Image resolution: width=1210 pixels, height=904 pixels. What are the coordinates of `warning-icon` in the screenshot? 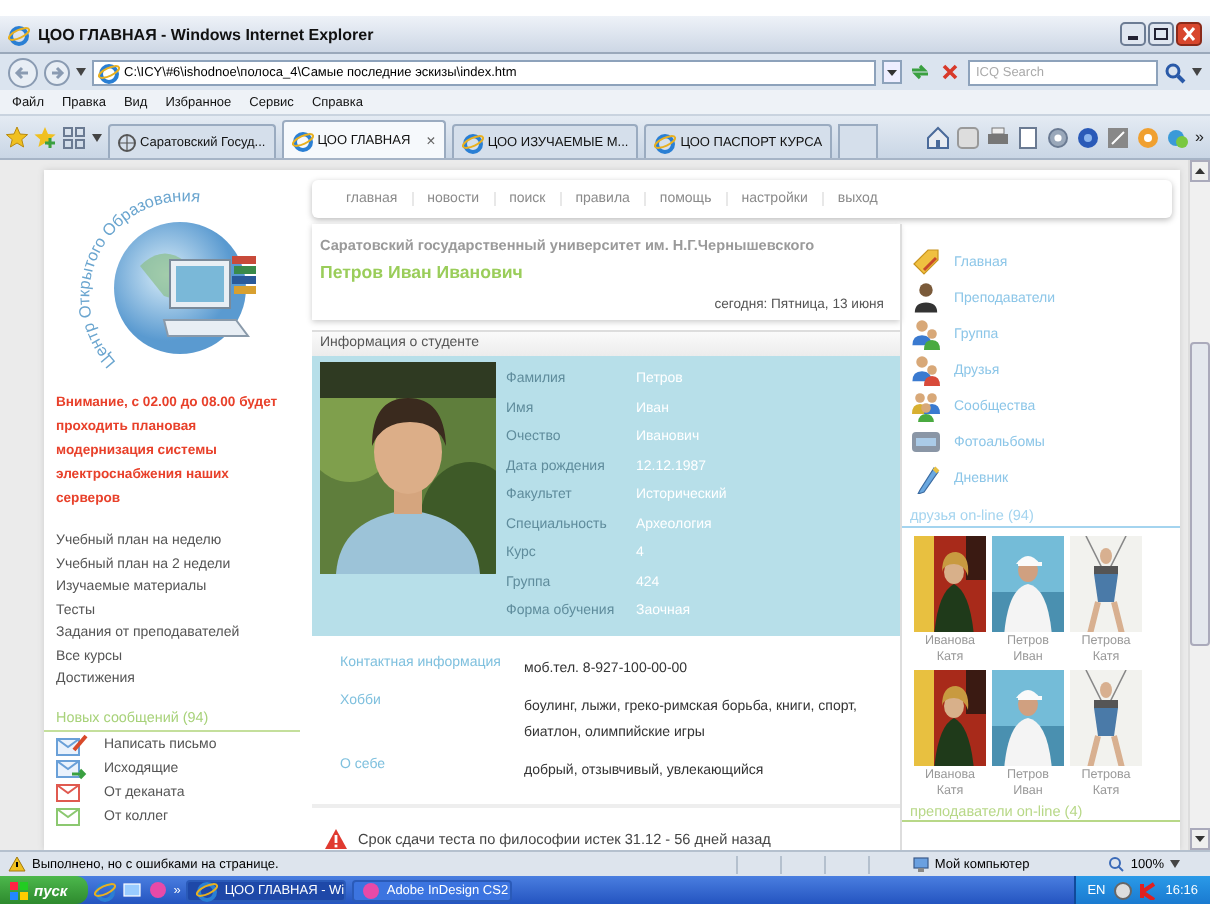 It's located at (17, 864).